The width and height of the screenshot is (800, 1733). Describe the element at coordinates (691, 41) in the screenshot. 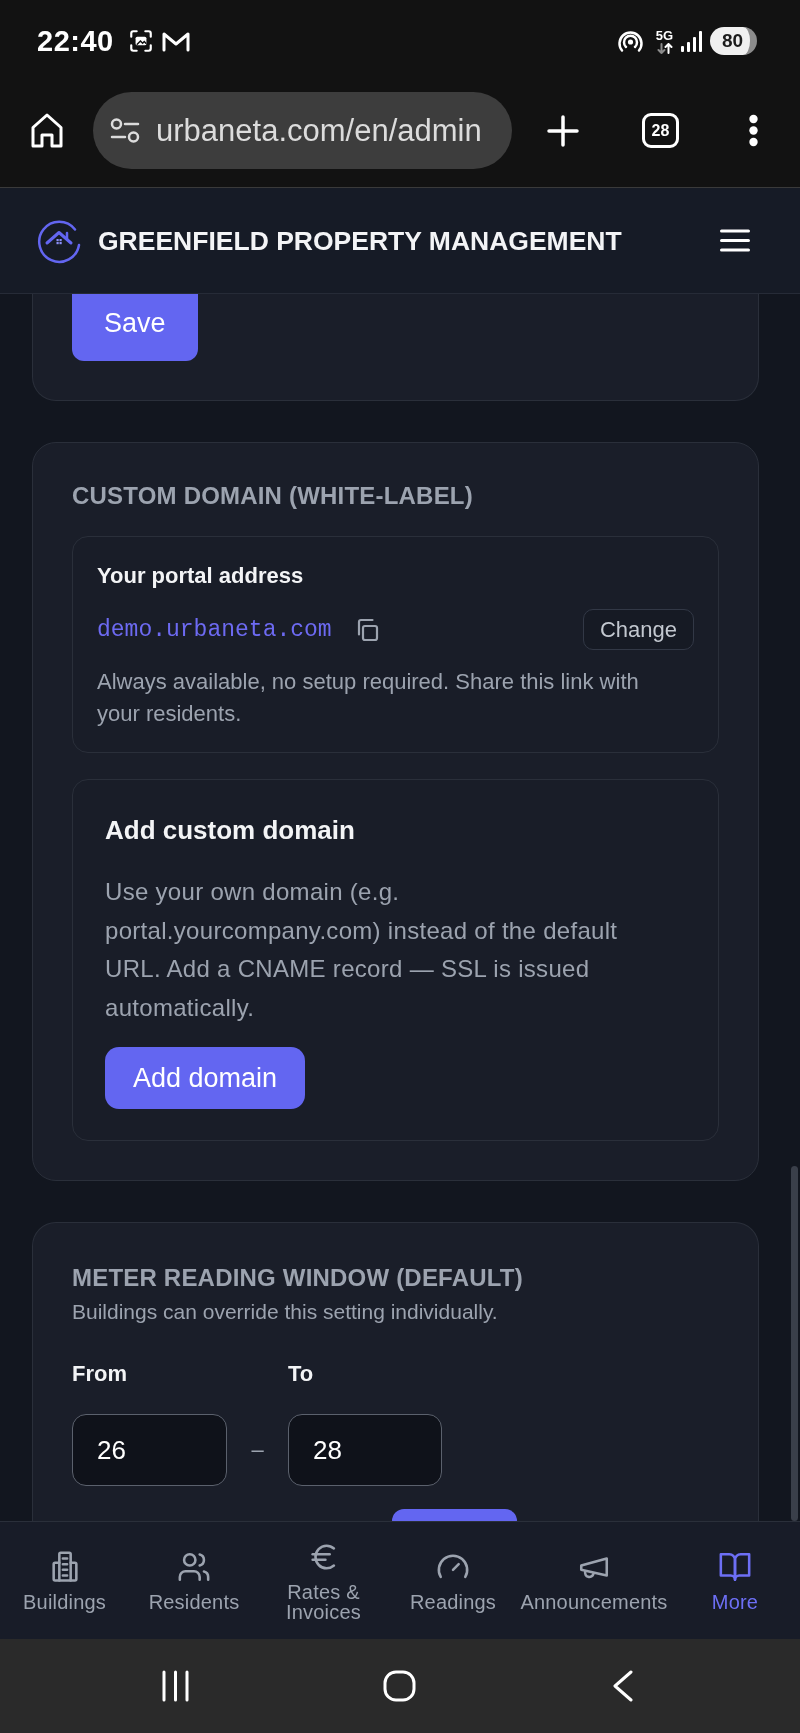

I see `signal-icon` at that location.